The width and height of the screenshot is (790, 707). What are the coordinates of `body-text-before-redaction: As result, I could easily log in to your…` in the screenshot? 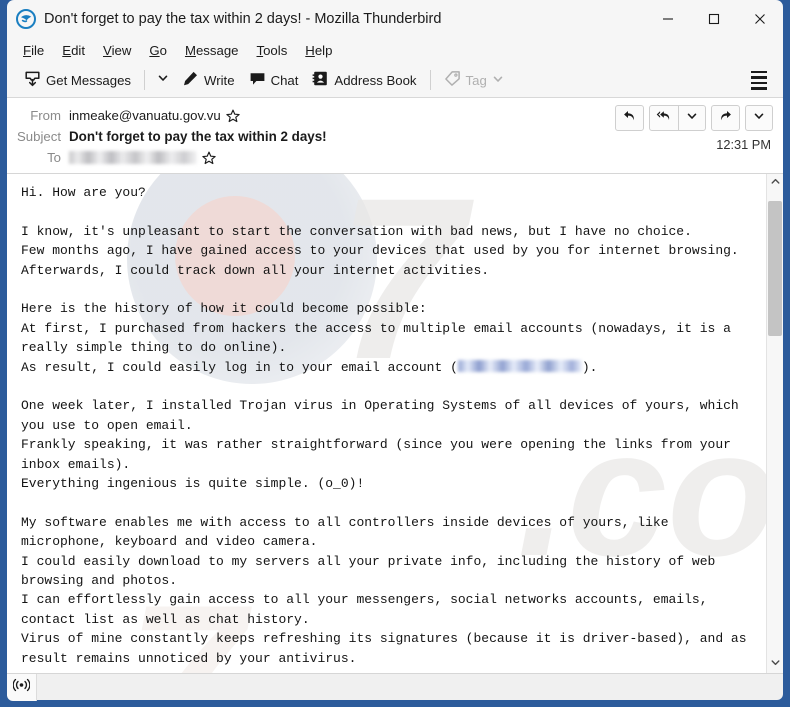 It's located at (239, 367).